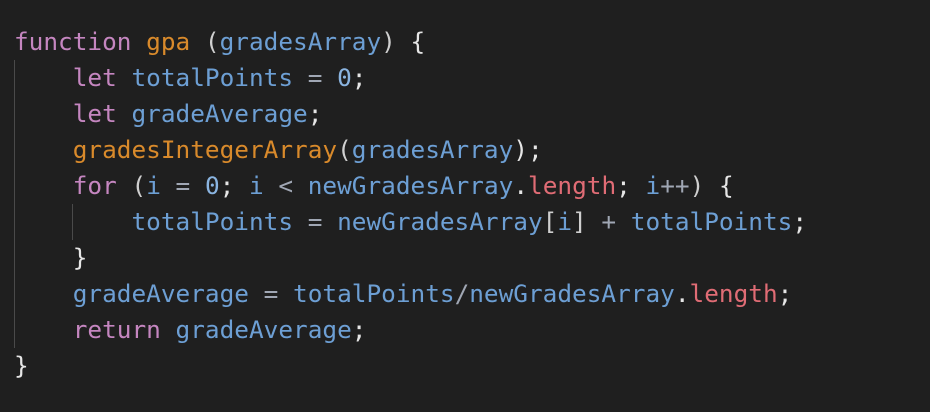 Image resolution: width=930 pixels, height=412 pixels. I want to click on code-line: let totalPoints = 0;, so click(410, 78).